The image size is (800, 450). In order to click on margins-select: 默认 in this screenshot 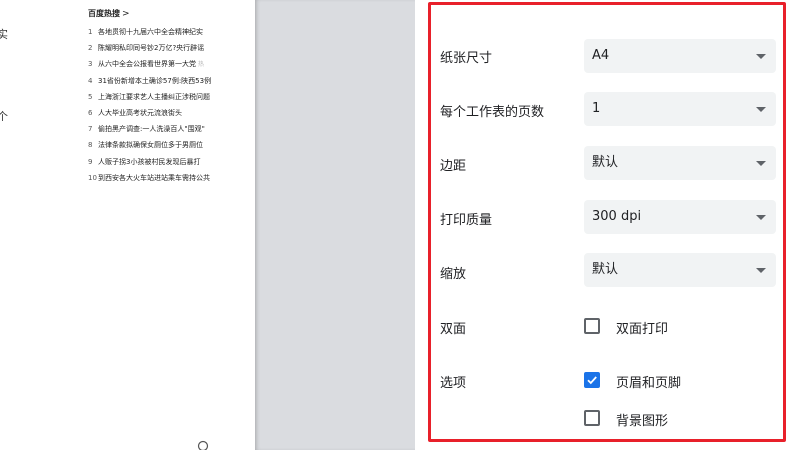, I will do `click(680, 163)`.